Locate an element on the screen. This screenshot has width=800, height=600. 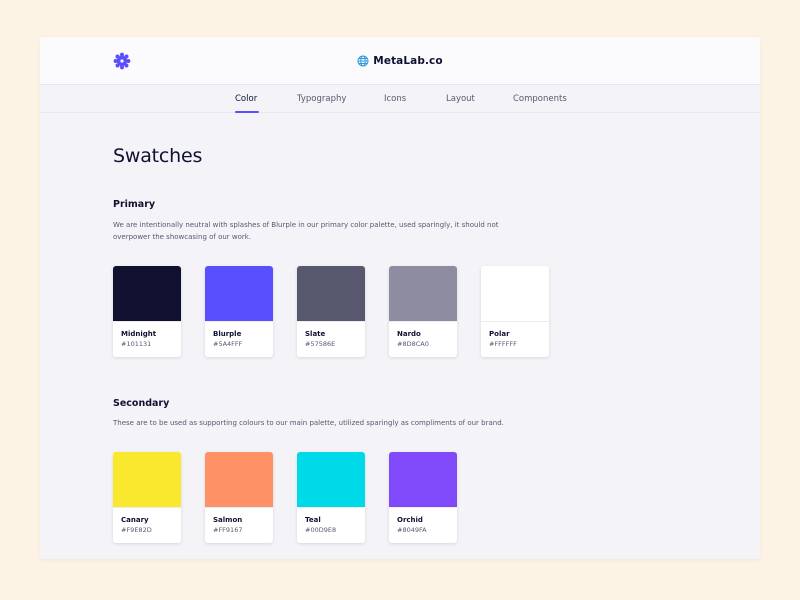
swatch-card: Midnight #101131 is located at coordinates (147, 311).